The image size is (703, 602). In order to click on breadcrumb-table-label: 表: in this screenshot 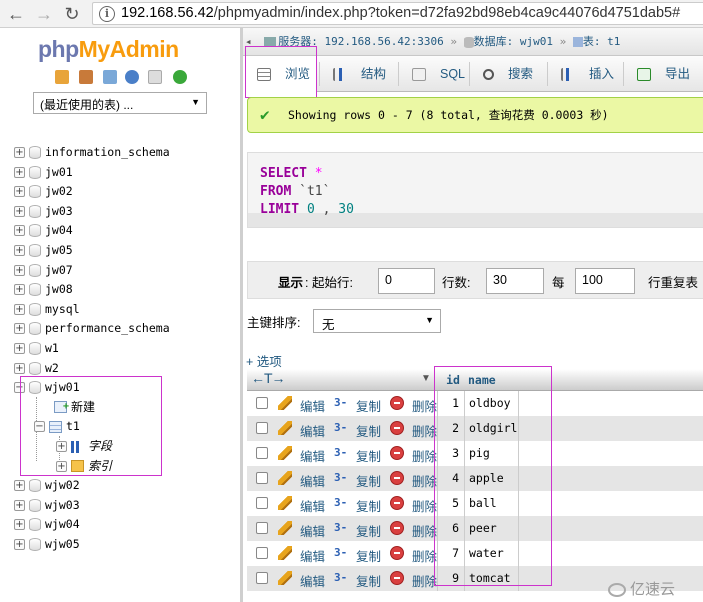, I will do `click(592, 41)`.